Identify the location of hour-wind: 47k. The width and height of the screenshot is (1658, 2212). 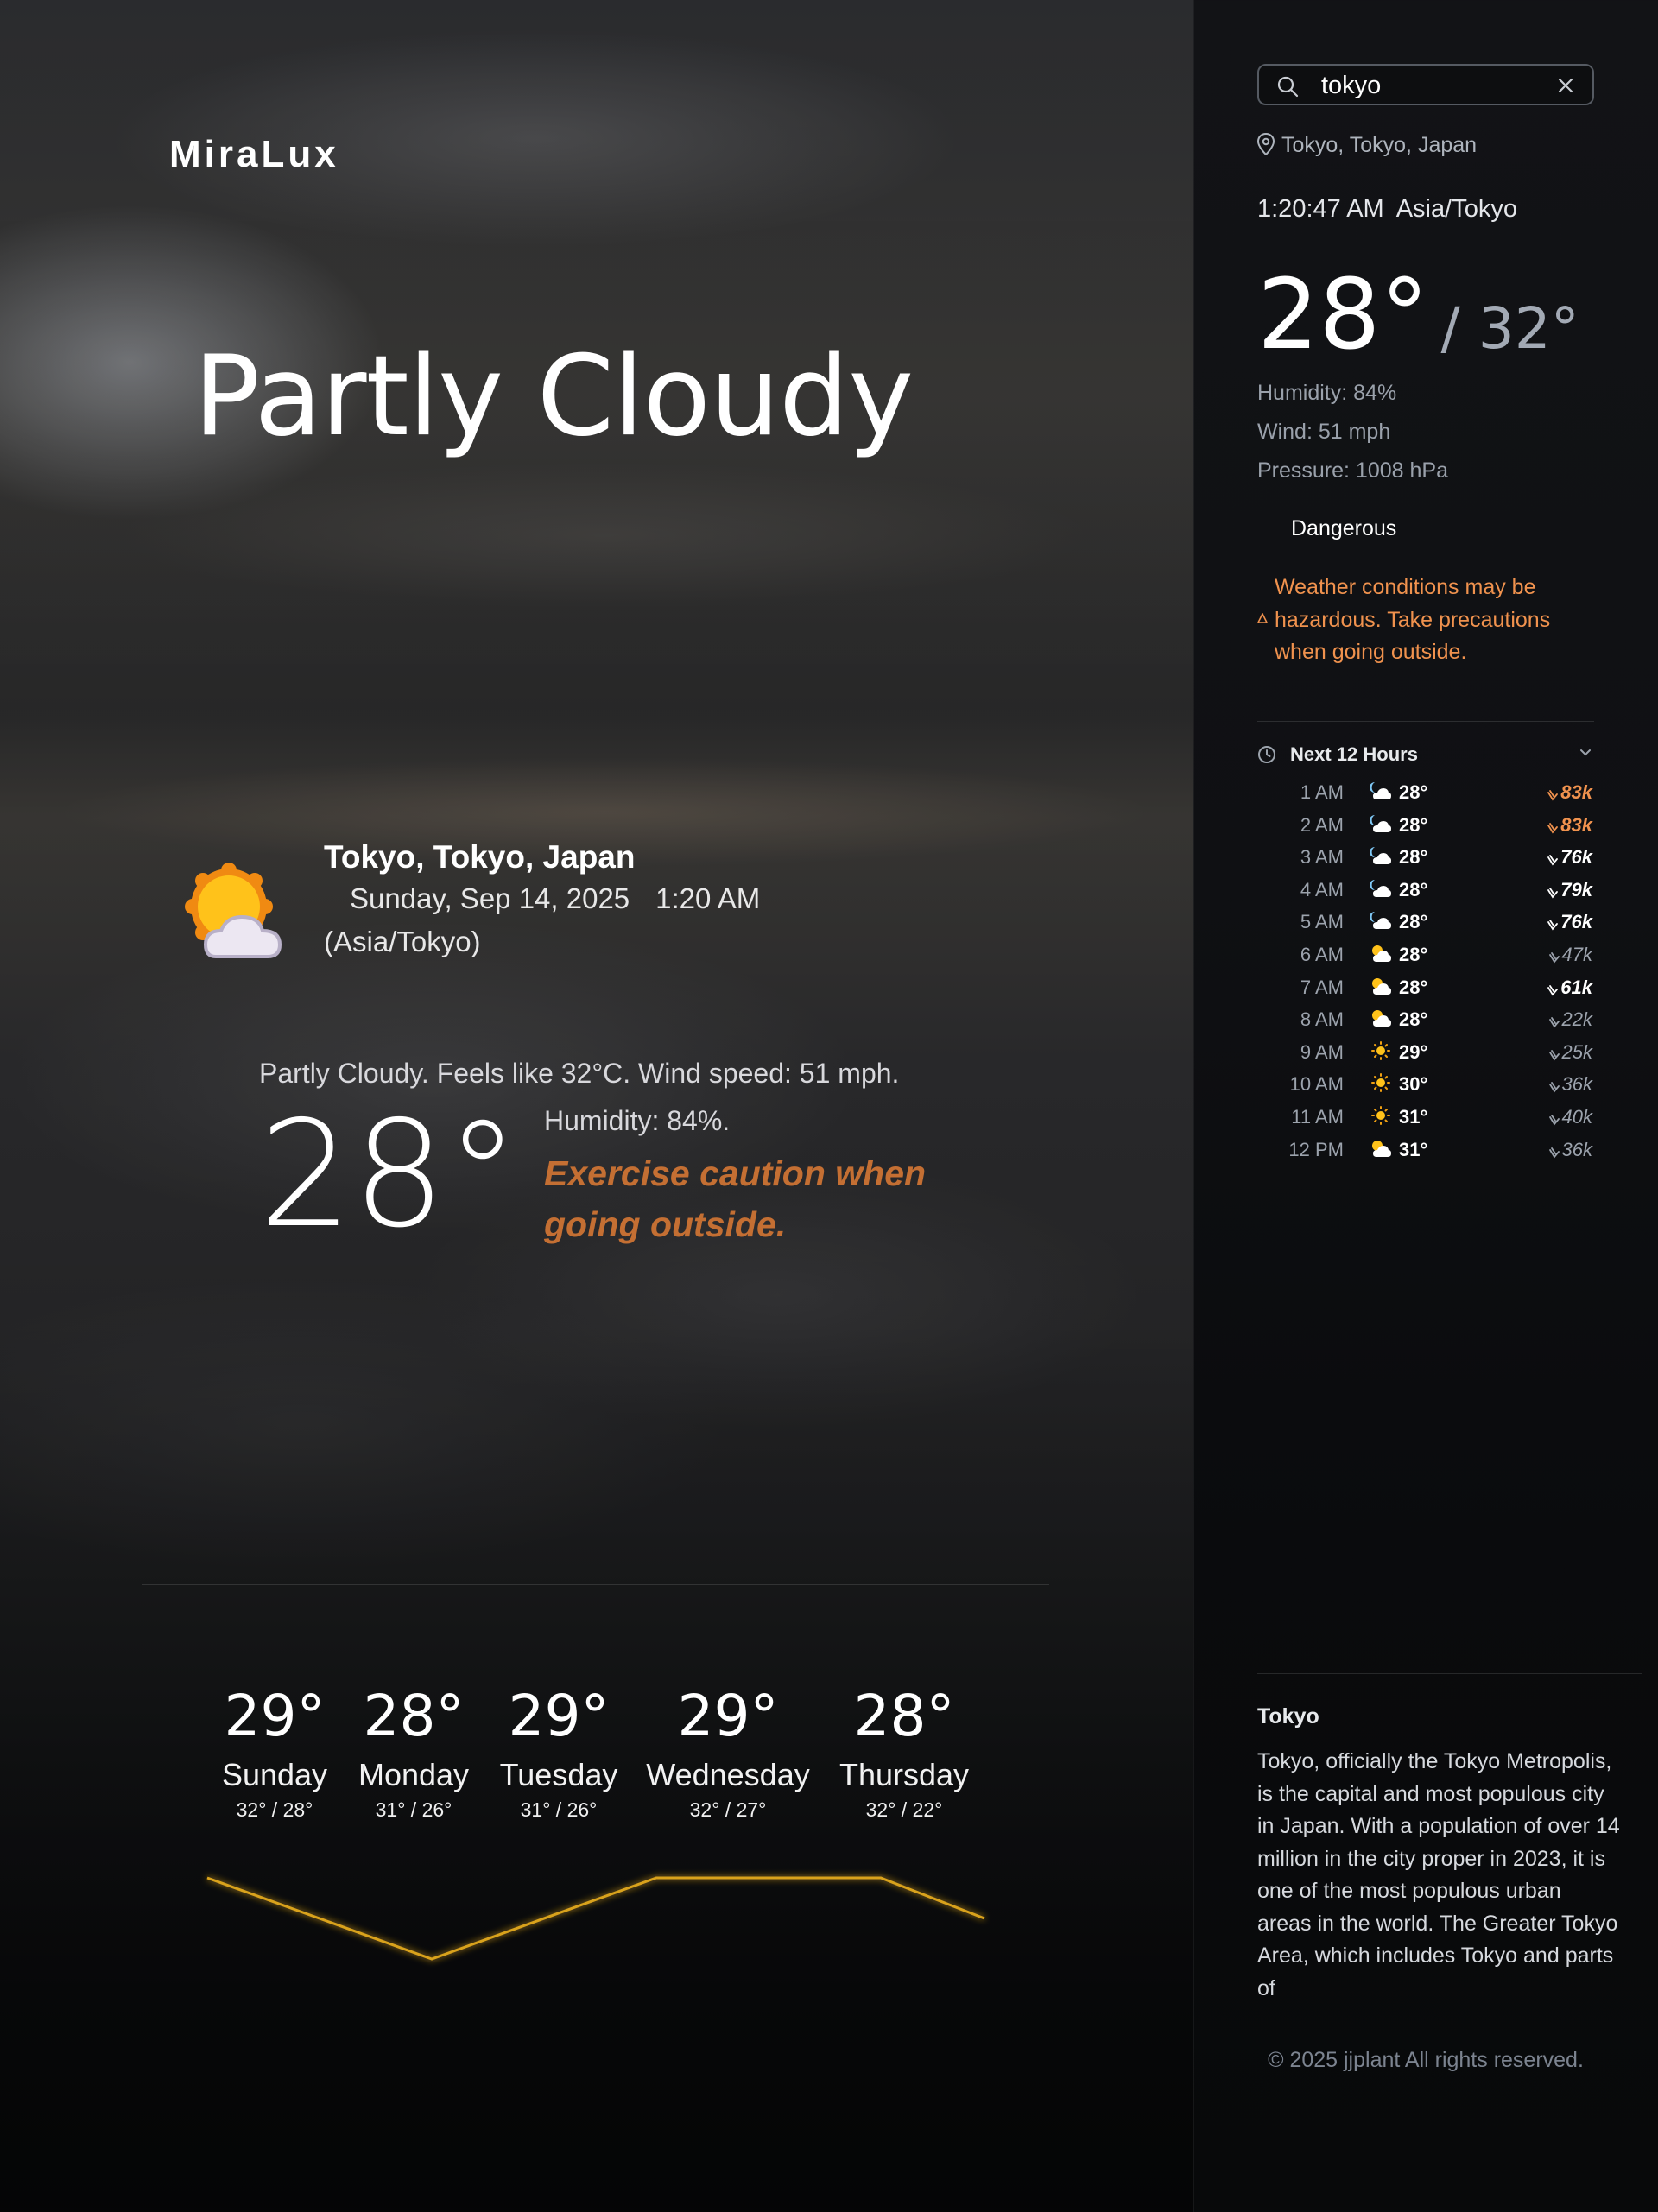
(1570, 955).